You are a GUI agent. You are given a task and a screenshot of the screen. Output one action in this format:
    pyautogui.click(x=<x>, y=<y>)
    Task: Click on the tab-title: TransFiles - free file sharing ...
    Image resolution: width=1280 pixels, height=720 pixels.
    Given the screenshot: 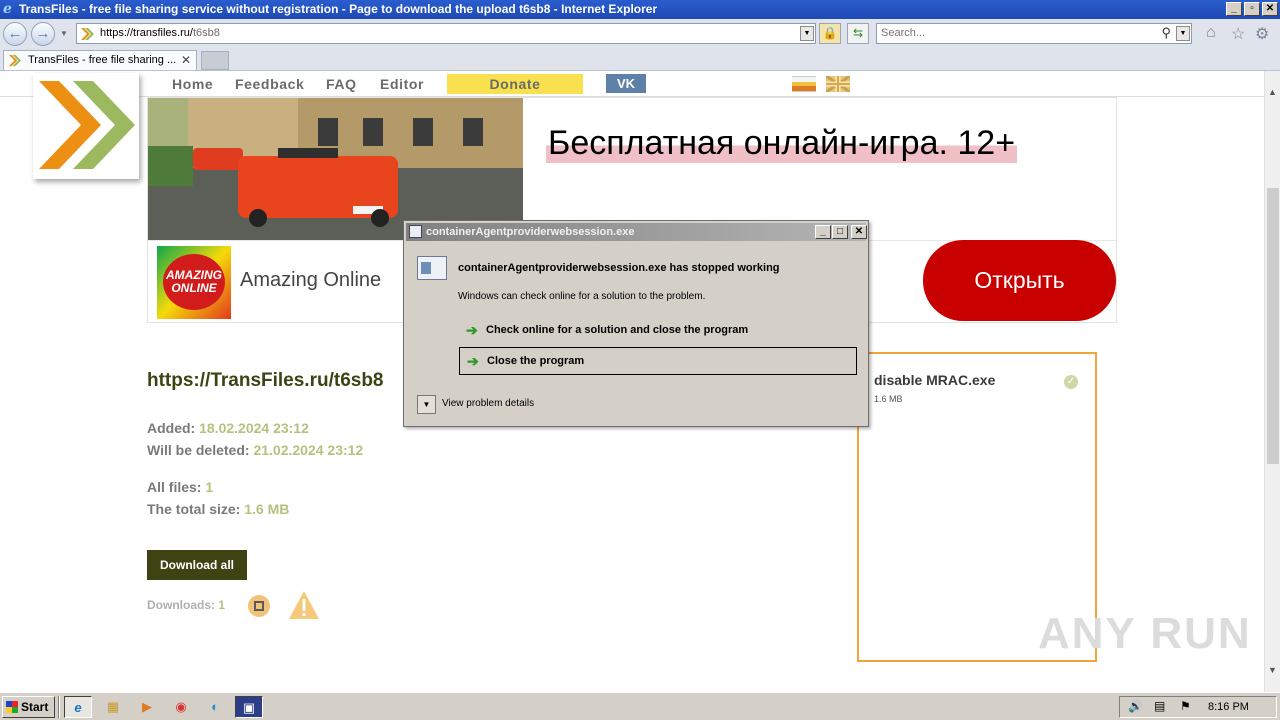 What is the action you would take?
    pyautogui.click(x=102, y=60)
    